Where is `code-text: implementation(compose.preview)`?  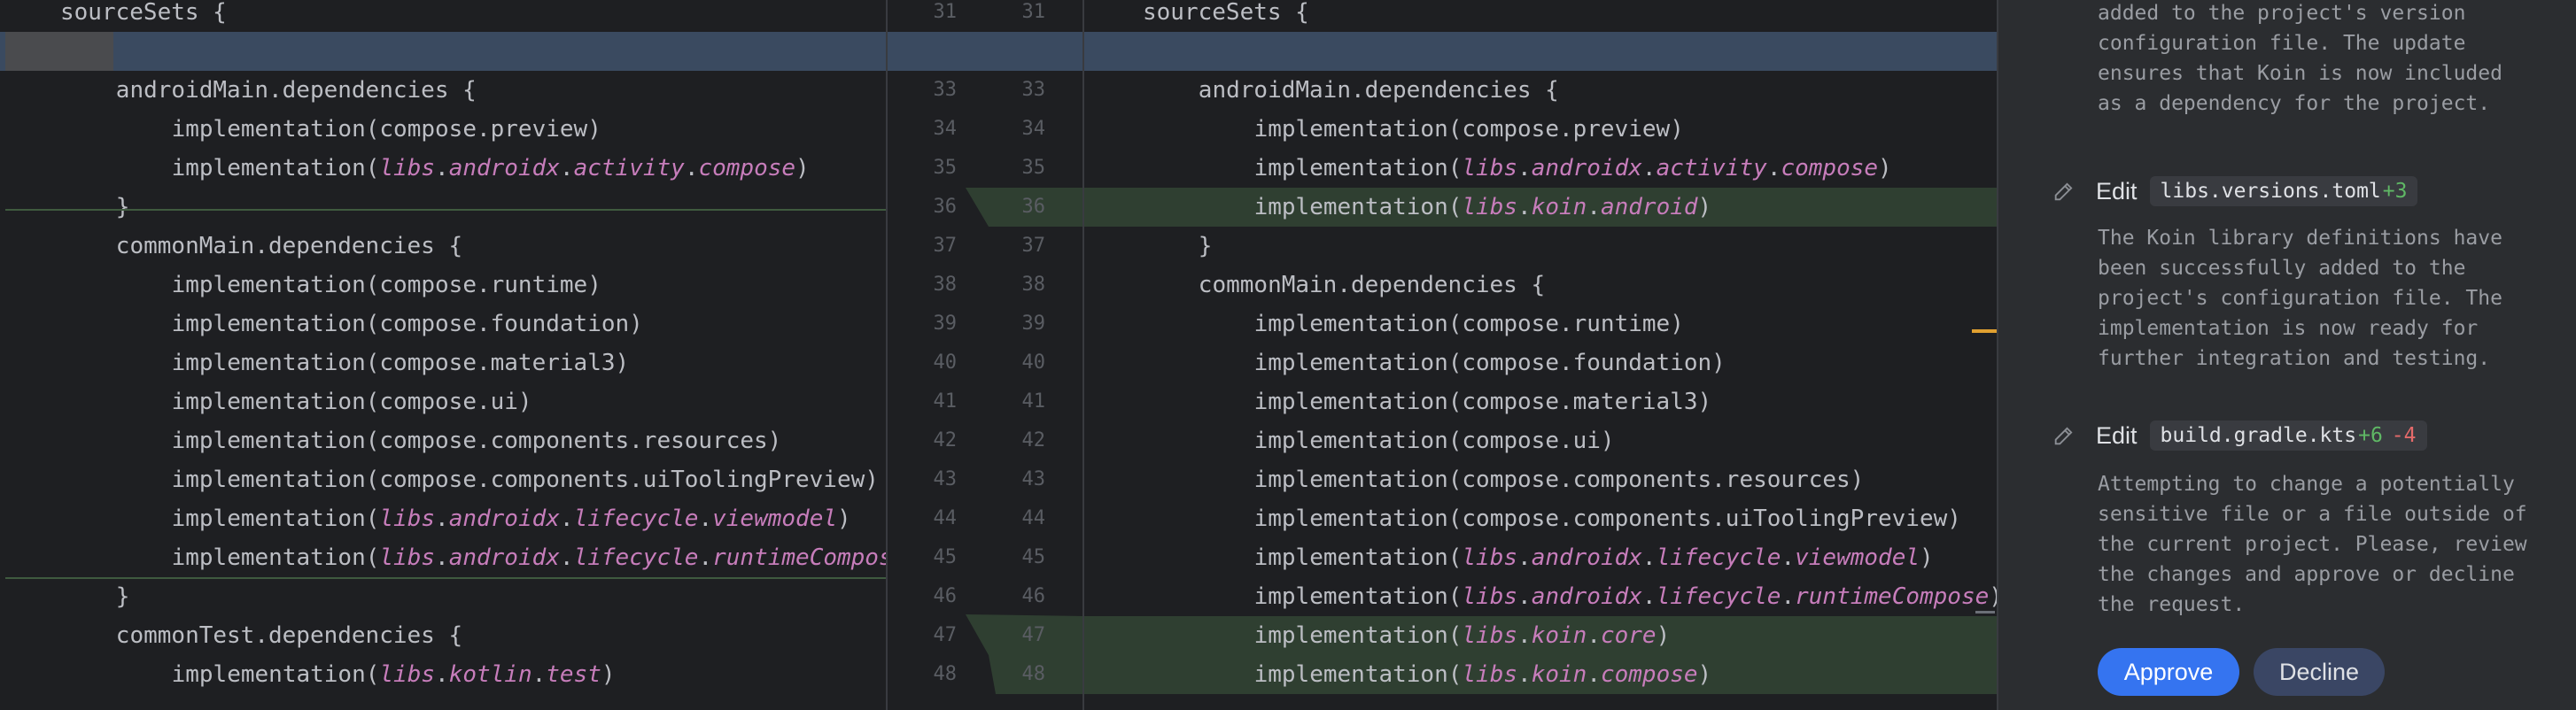 code-text: implementation(compose.preview) is located at coordinates (386, 129).